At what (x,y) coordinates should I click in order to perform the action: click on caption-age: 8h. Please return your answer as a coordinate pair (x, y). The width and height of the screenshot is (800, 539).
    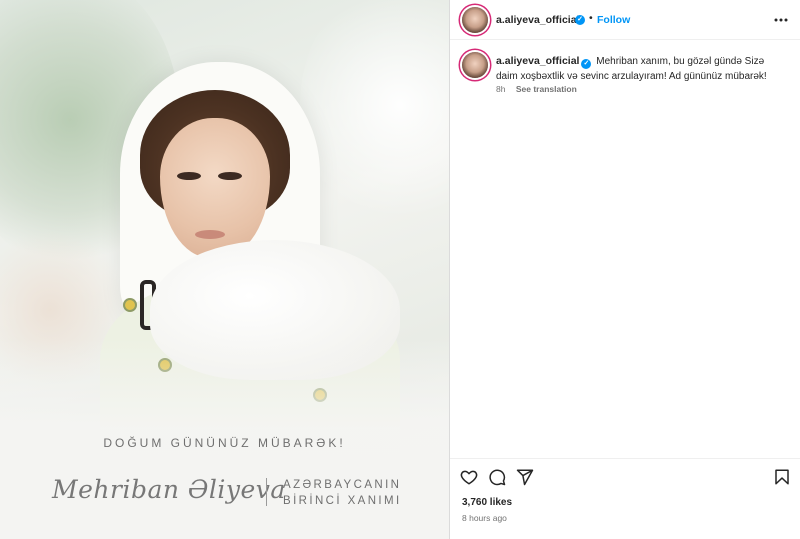
    Looking at the image, I should click on (501, 89).